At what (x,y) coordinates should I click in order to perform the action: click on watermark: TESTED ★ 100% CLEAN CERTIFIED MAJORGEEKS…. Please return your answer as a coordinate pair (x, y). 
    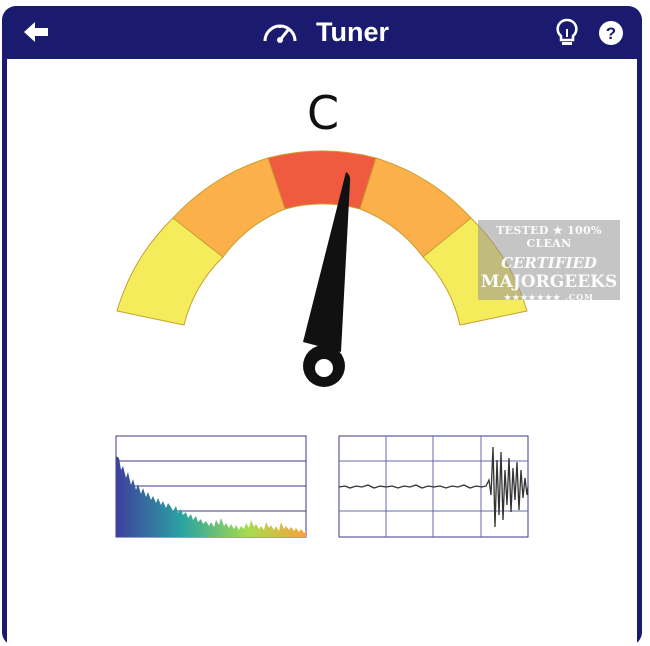
    Looking at the image, I should click on (549, 261).